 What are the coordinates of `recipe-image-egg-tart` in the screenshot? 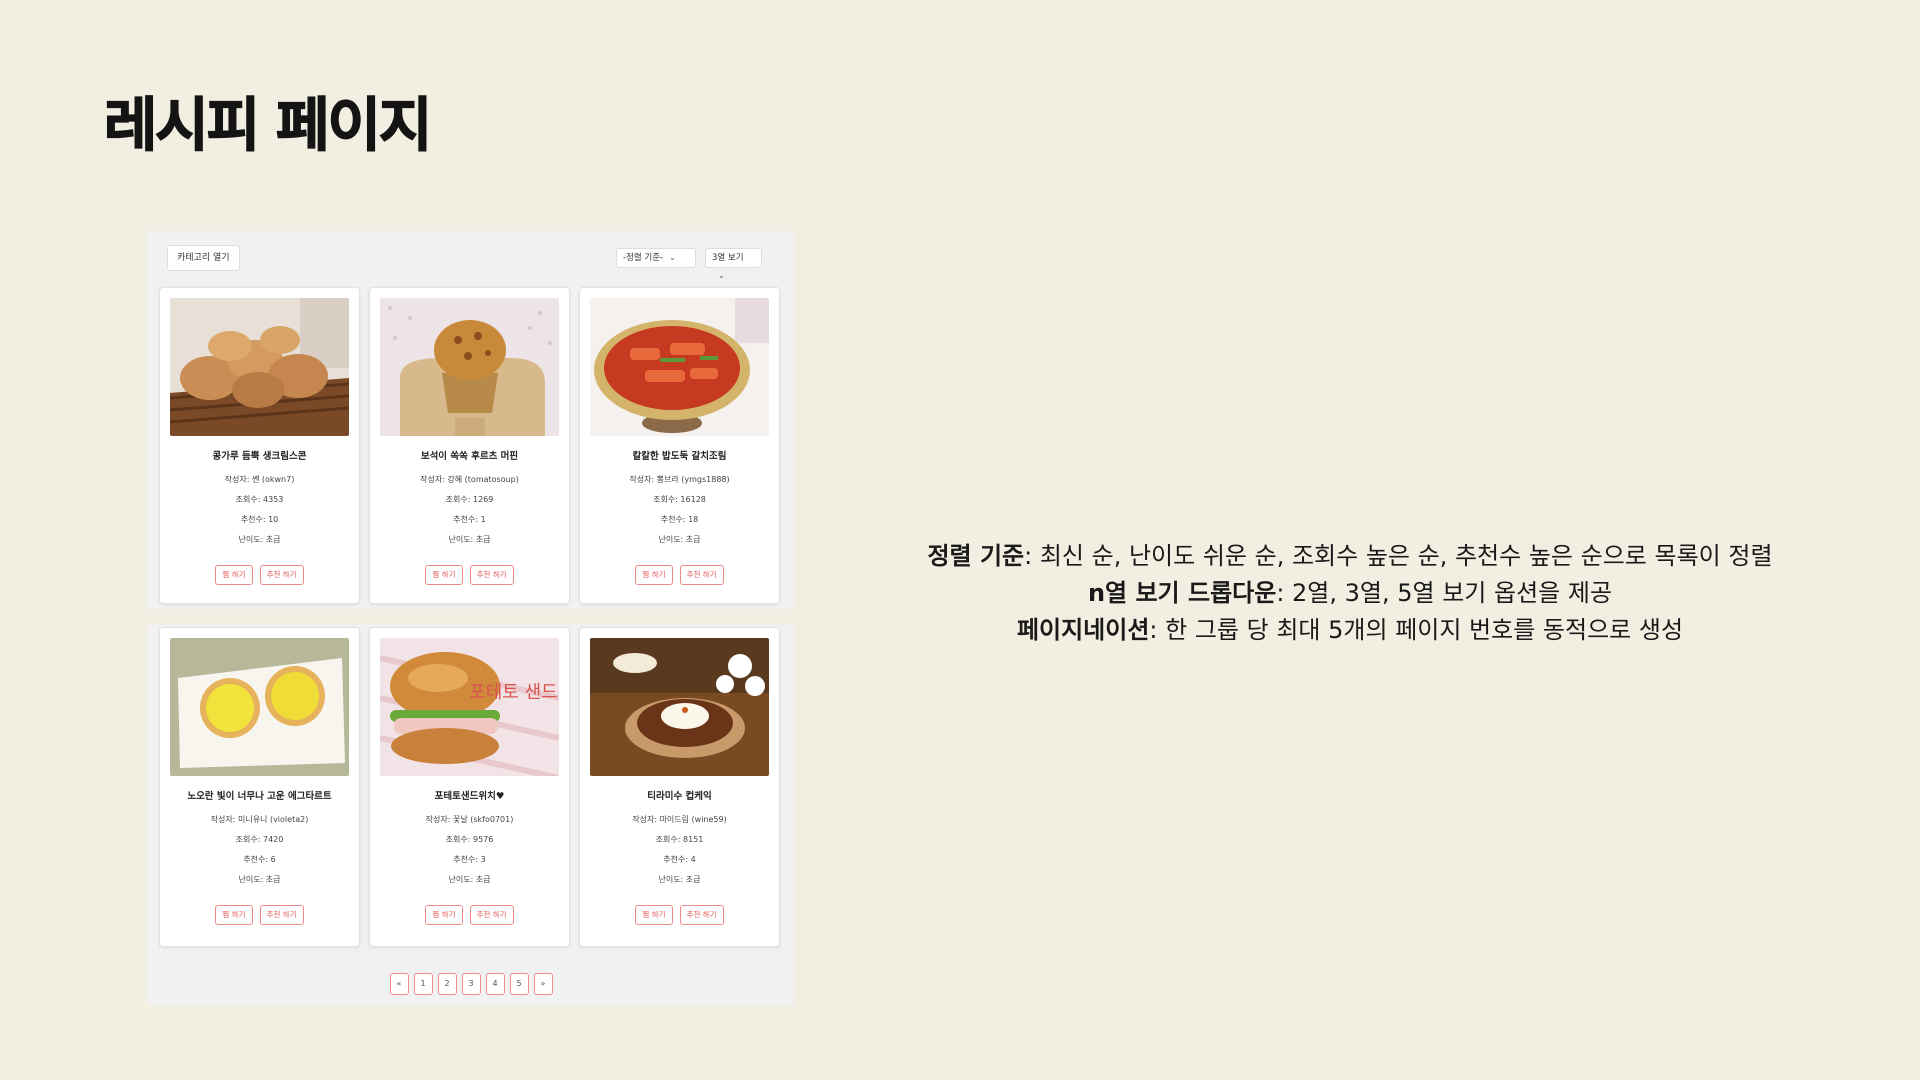 It's located at (259, 707).